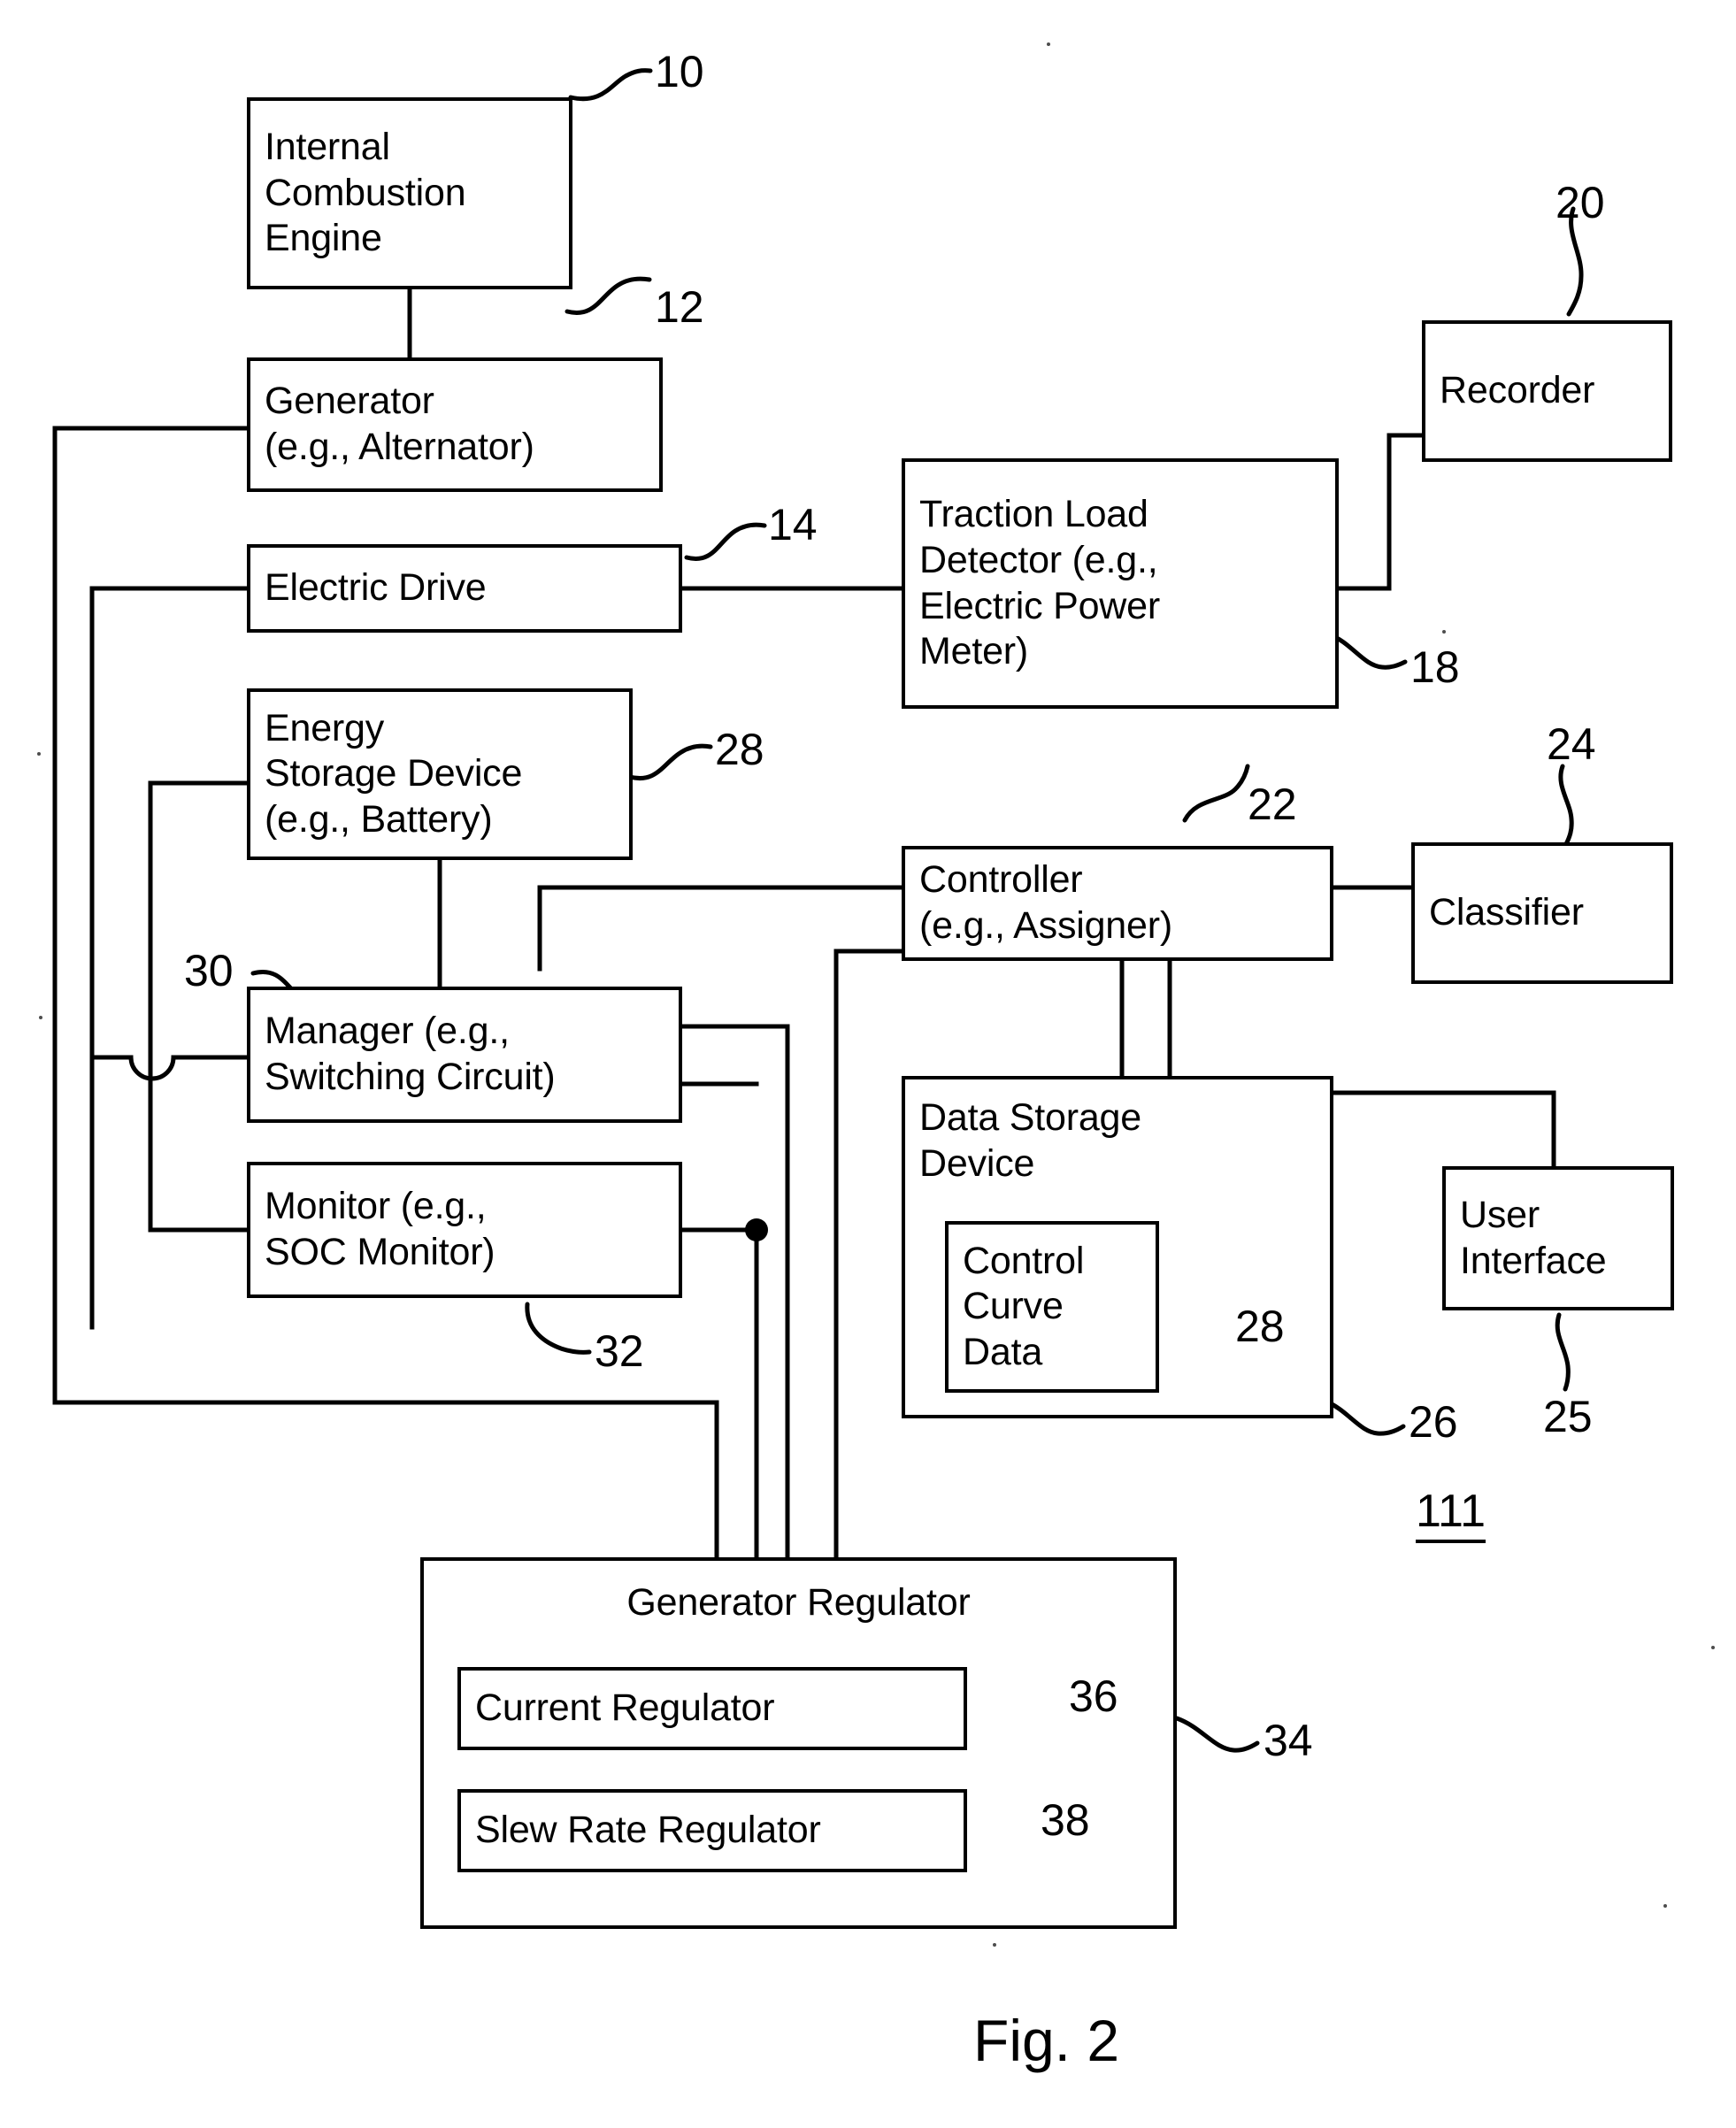 The height and width of the screenshot is (2128, 1736). Describe the element at coordinates (1030, 1118) in the screenshot. I see `datastore-line-1: Data Storage` at that location.